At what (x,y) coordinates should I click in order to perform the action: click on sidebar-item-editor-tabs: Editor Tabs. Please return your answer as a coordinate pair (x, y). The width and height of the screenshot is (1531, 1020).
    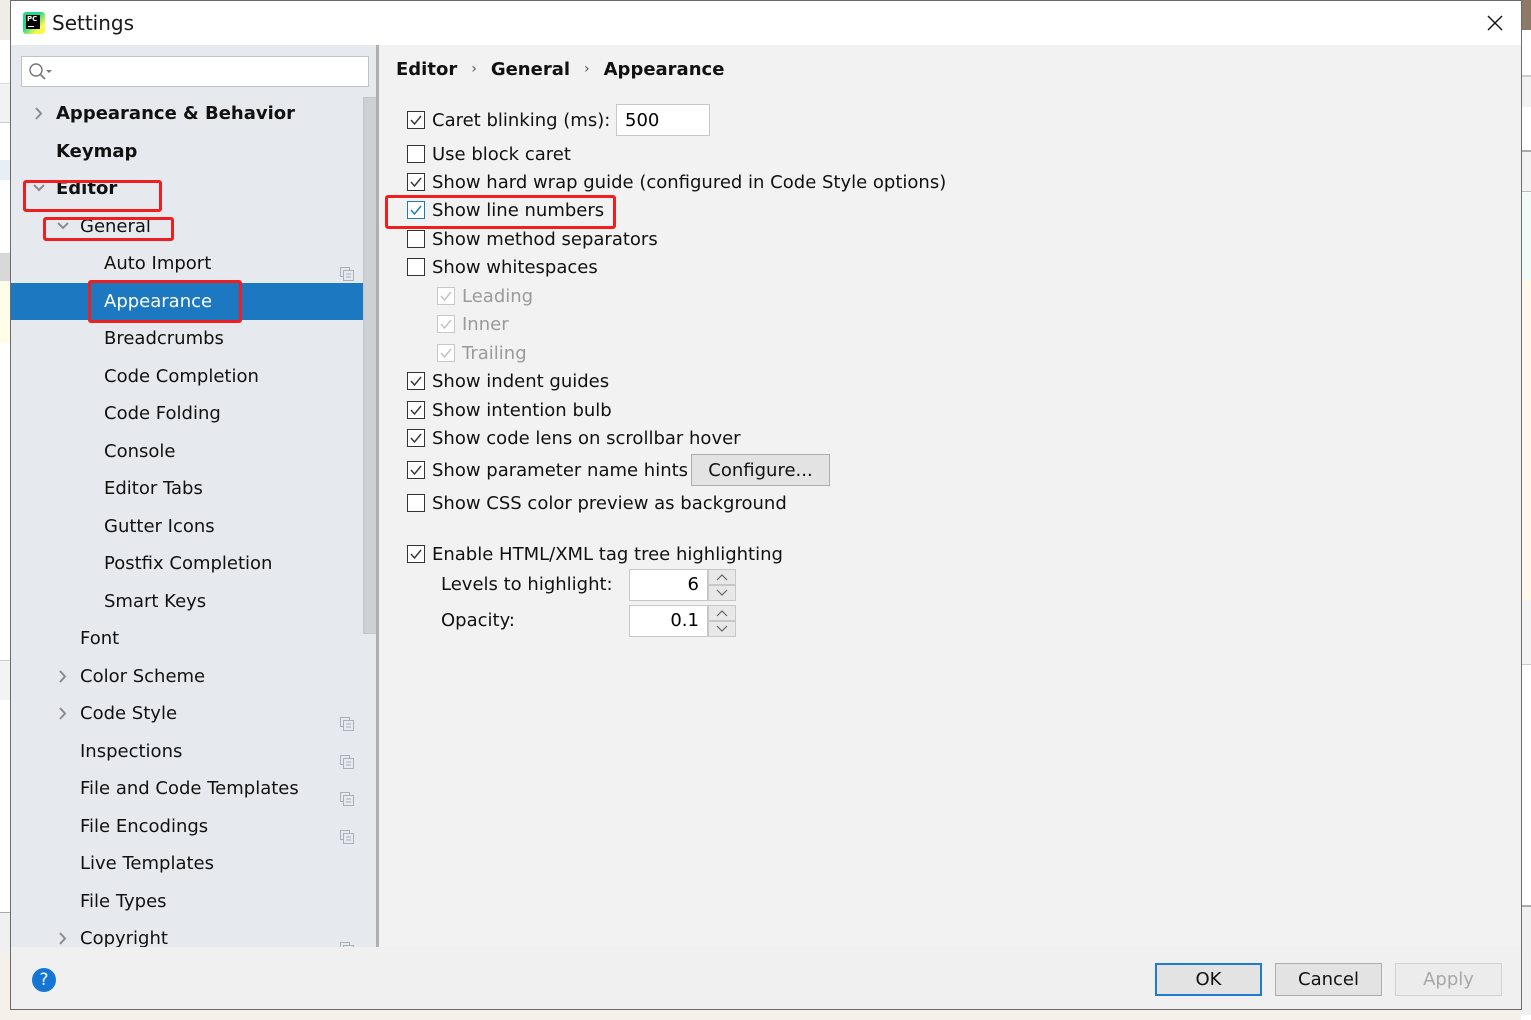
    Looking at the image, I should click on (193, 488).